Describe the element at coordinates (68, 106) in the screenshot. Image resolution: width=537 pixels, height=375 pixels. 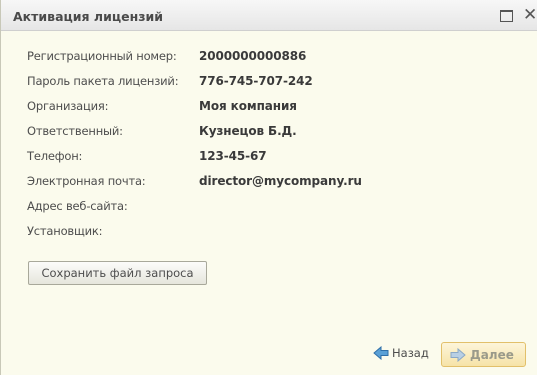
I see `field-label: Организация:` at that location.